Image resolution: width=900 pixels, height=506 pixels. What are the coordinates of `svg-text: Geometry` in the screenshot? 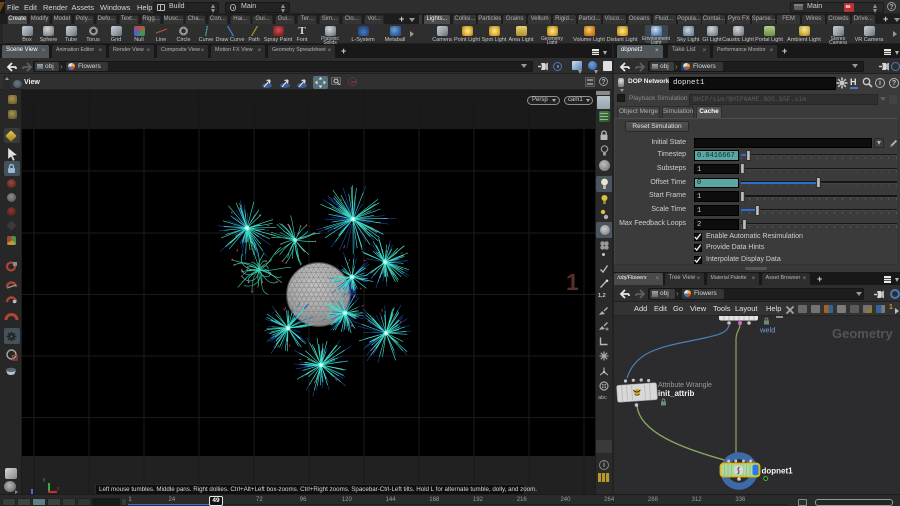 It's located at (862, 333).